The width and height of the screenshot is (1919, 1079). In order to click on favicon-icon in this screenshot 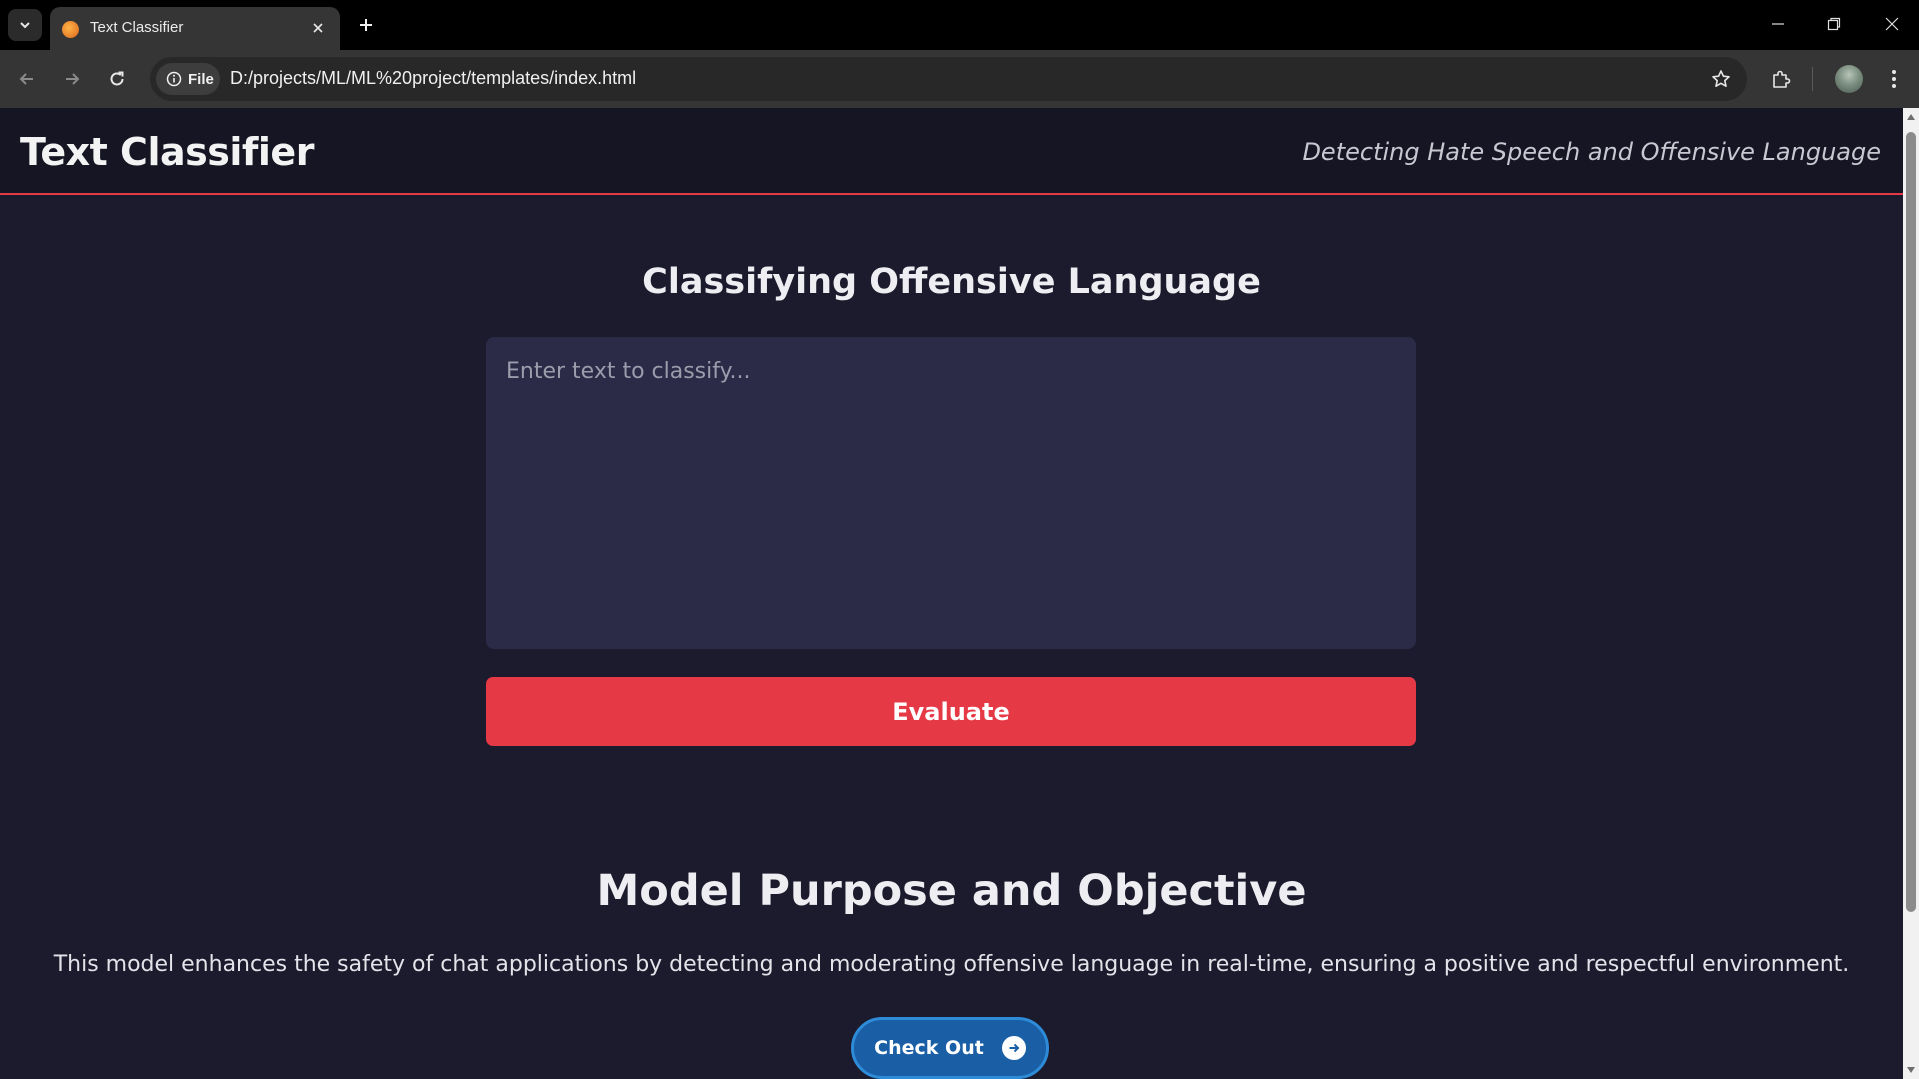, I will do `click(70, 29)`.